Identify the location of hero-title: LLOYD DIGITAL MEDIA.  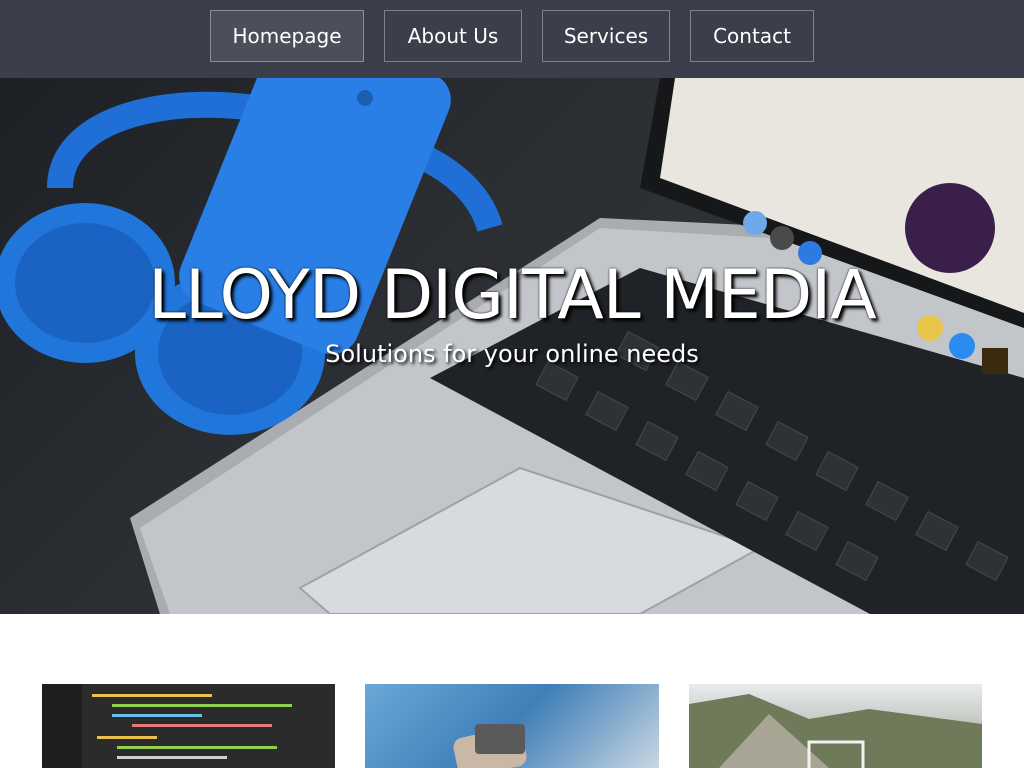
(512, 295).